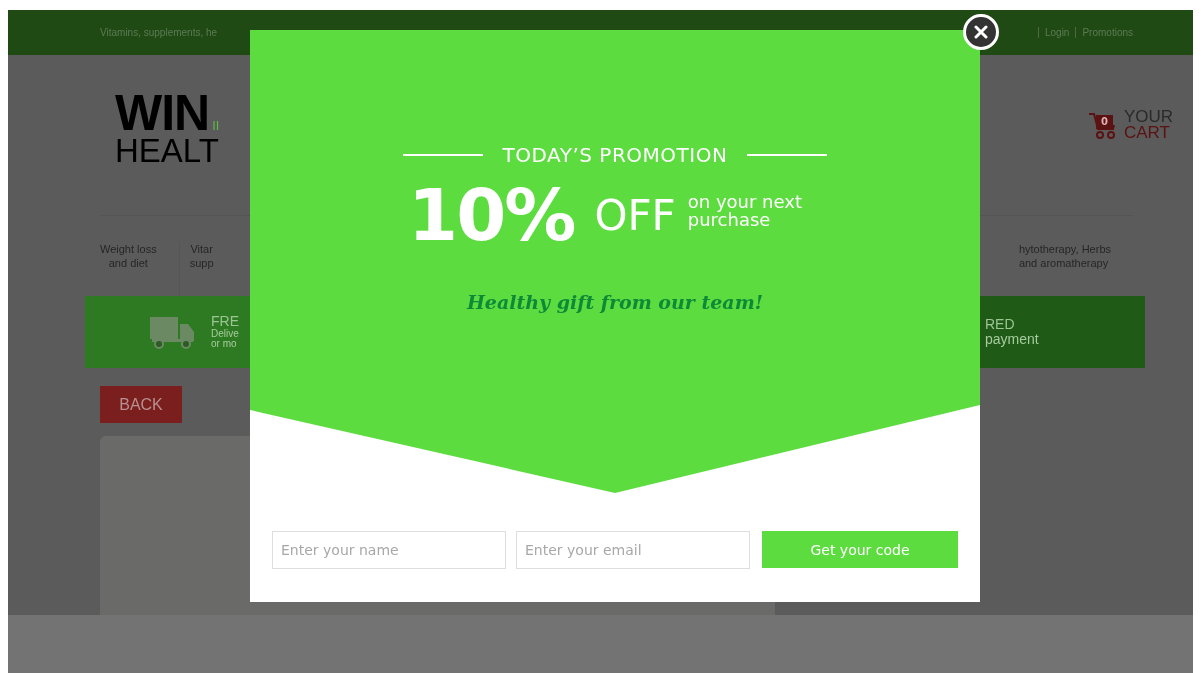 This screenshot has height=673, width=1201. Describe the element at coordinates (860, 549) in the screenshot. I see `get-code-button: Get your code` at that location.